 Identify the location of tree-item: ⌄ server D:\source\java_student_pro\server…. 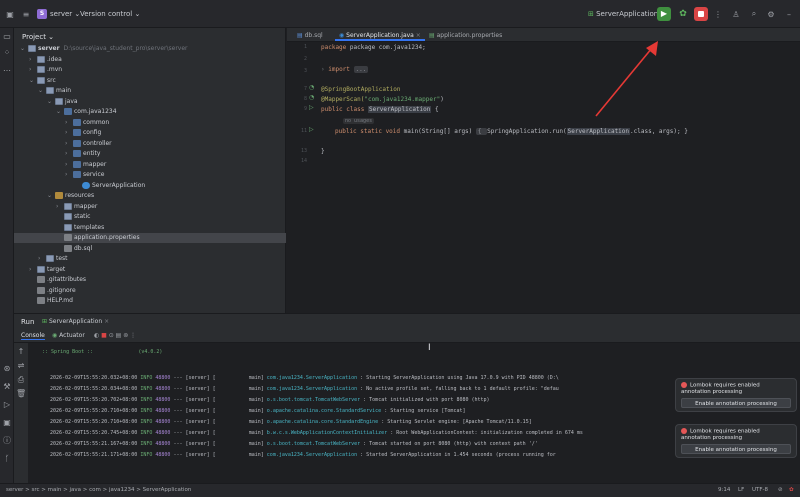
(150, 49).